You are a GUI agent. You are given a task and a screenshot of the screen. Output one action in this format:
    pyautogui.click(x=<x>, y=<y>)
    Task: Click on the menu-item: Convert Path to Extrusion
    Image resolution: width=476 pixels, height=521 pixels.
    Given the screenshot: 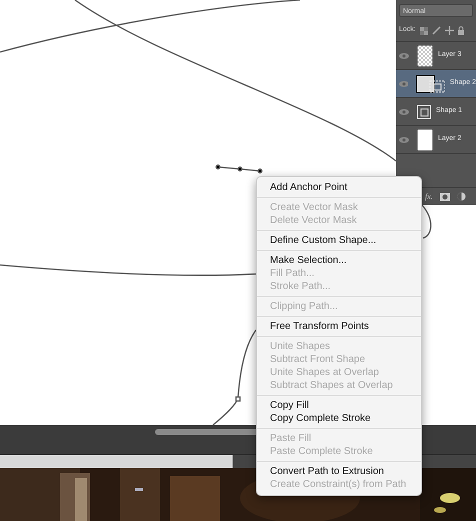 What is the action you would take?
    pyautogui.click(x=339, y=471)
    